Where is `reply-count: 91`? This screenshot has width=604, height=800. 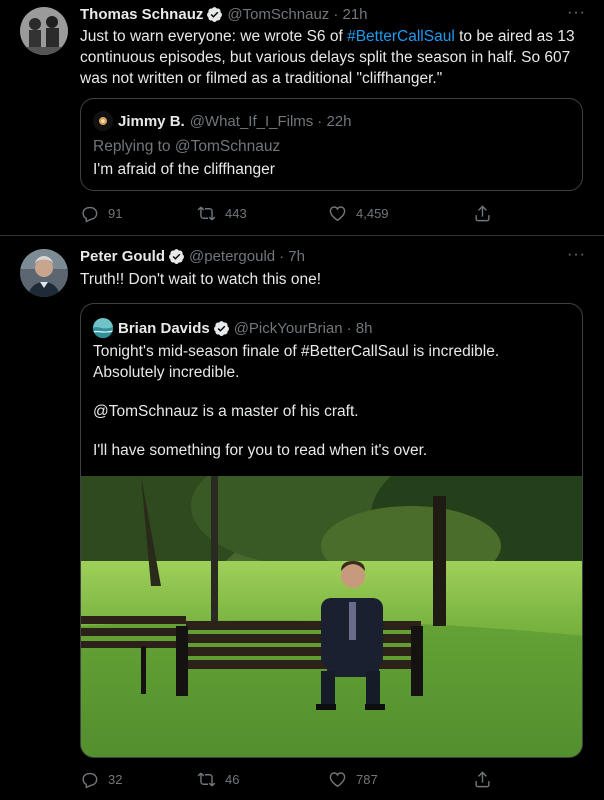 reply-count: 91 is located at coordinates (115, 213).